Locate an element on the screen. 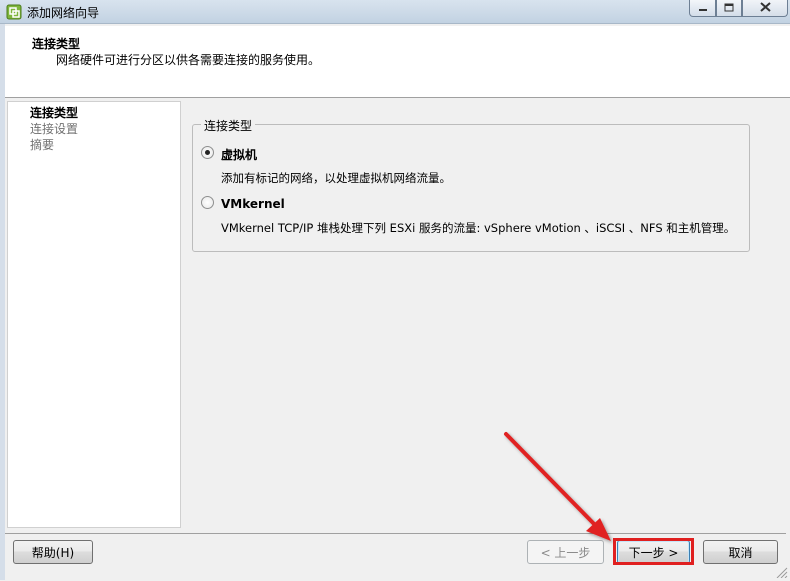 The width and height of the screenshot is (790, 581). cancel-button: 取消 is located at coordinates (740, 552).